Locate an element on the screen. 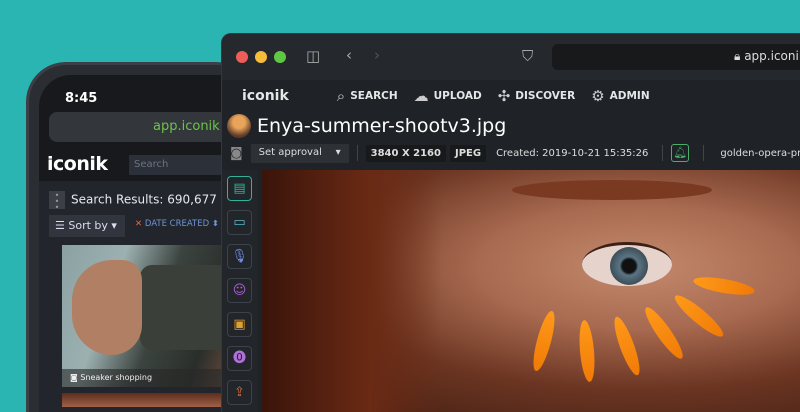 The image size is (800, 412). search-icon: ⌕ is located at coordinates (341, 96).